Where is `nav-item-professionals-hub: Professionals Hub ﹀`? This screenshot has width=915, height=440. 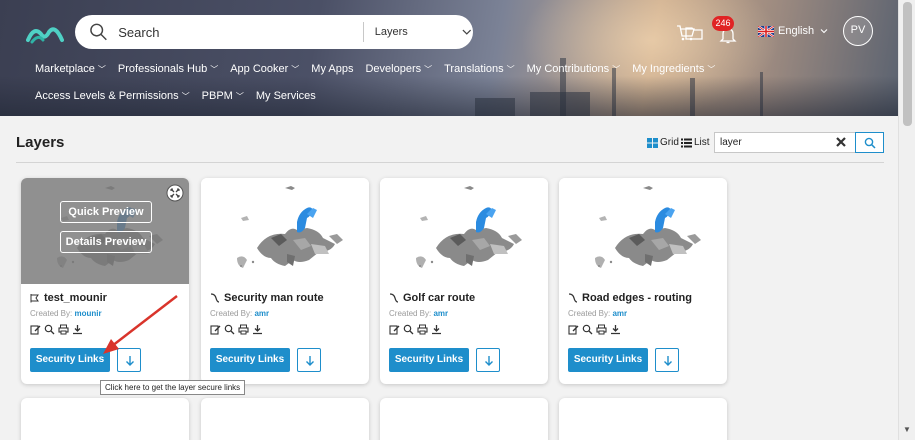
nav-item-professionals-hub: Professionals Hub ﹀ is located at coordinates (168, 69).